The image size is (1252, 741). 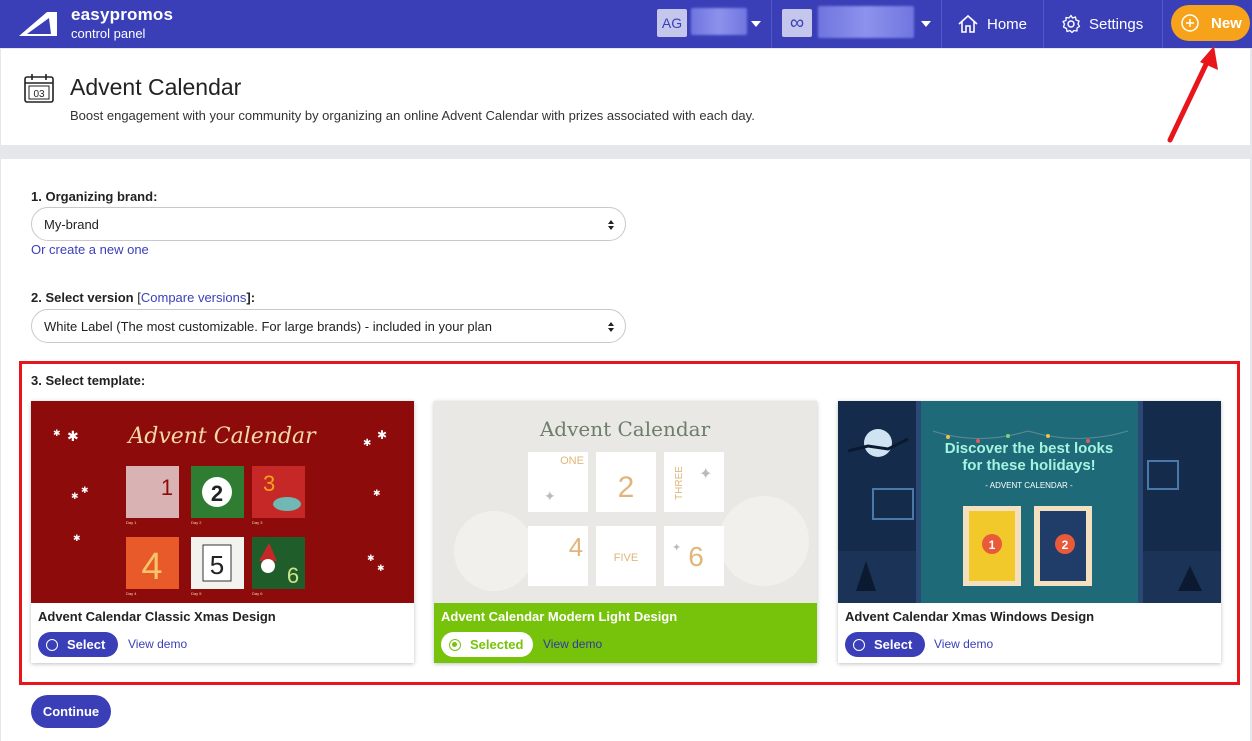 What do you see at coordinates (992, 545) in the screenshot?
I see `window-number: 1` at bounding box center [992, 545].